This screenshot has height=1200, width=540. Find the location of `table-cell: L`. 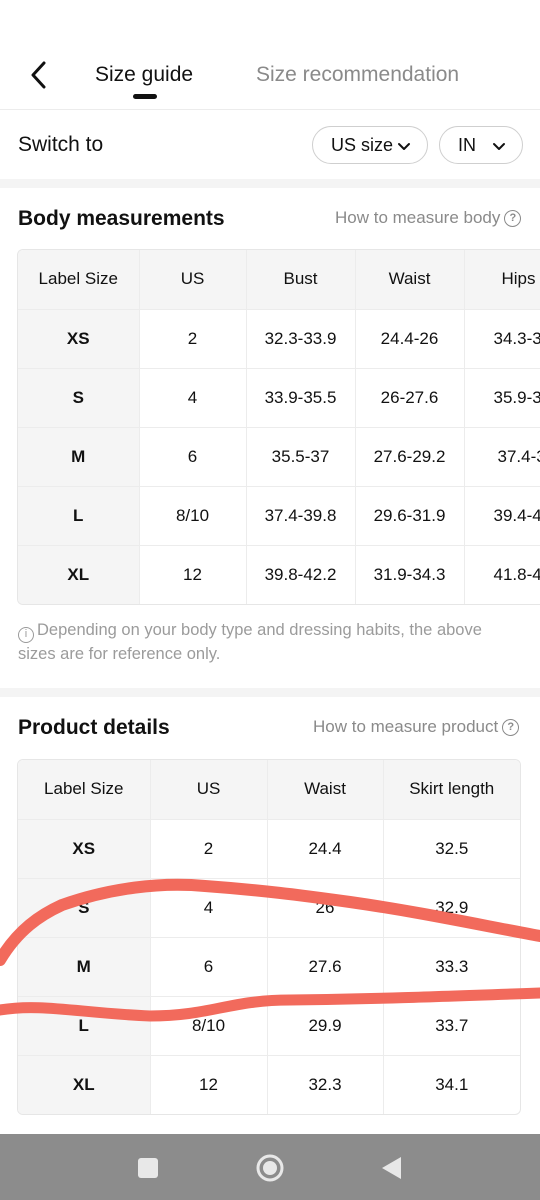

table-cell: L is located at coordinates (84, 1026).